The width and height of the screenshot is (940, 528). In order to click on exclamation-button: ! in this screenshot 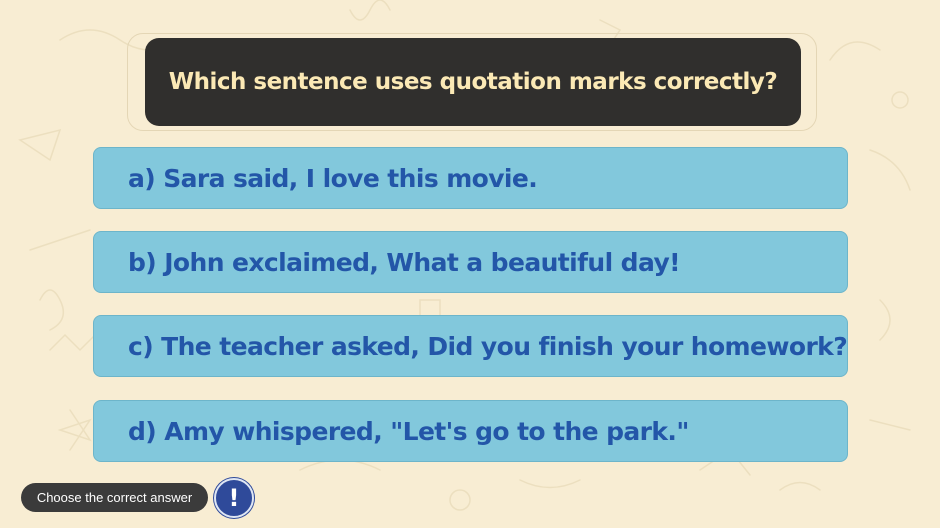, I will do `click(234, 498)`.